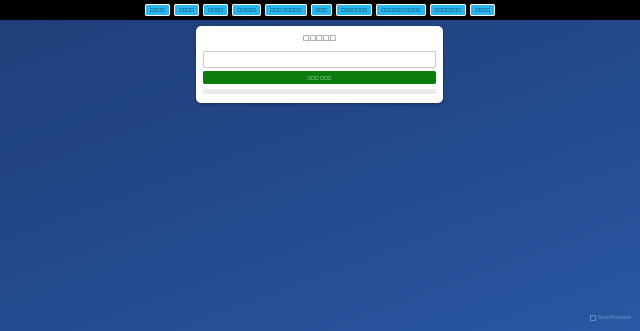 The image size is (640, 331). What do you see at coordinates (247, 10) in the screenshot?
I see `nav-button-4: □□□□□` at bounding box center [247, 10].